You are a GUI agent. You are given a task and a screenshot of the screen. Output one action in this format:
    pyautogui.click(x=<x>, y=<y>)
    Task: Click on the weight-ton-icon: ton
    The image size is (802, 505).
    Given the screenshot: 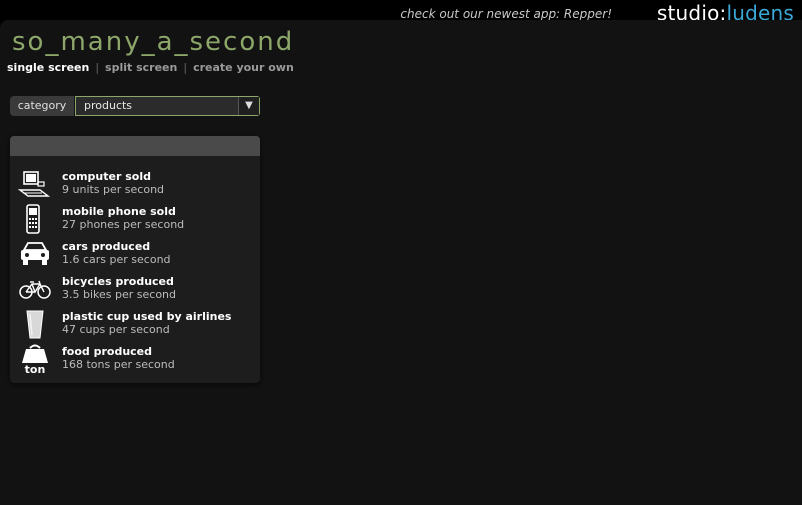 What is the action you would take?
    pyautogui.click(x=35, y=359)
    